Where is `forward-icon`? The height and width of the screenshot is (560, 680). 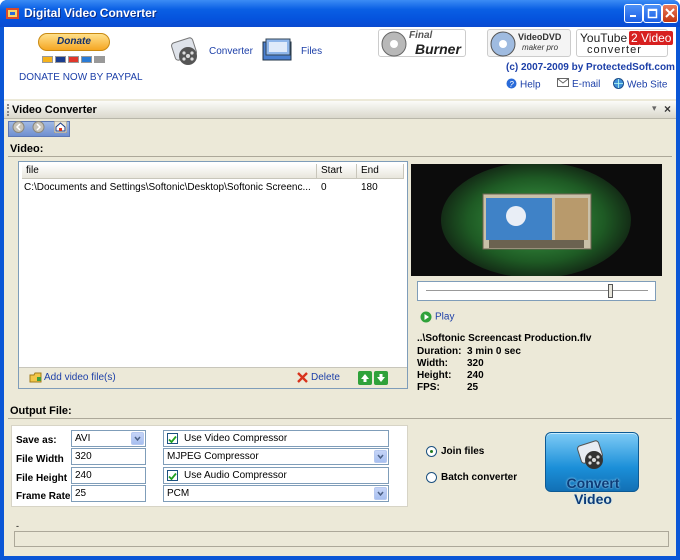 forward-icon is located at coordinates (38, 127).